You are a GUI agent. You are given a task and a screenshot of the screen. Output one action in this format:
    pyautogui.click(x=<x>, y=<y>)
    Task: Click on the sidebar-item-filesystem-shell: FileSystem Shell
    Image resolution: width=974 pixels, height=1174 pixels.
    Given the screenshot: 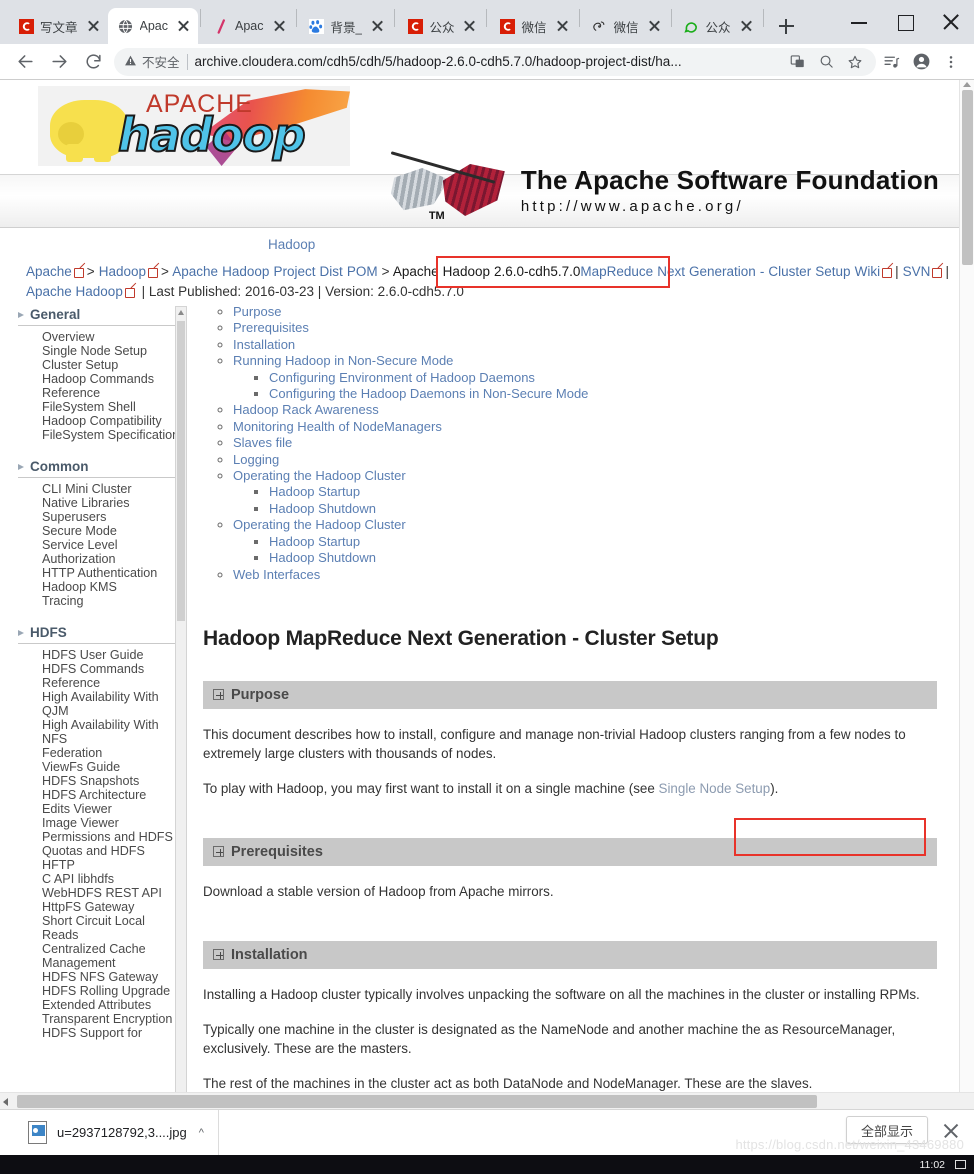 What is the action you would take?
    pyautogui.click(x=100, y=407)
    